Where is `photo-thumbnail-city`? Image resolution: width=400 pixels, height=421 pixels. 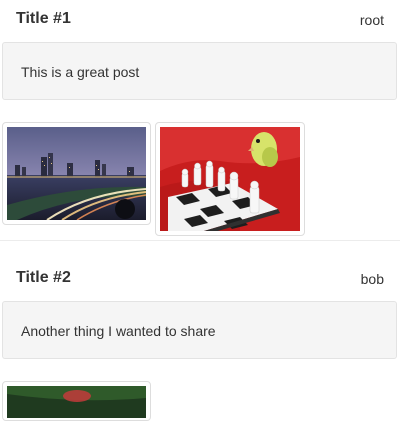
photo-thumbnail-city is located at coordinates (76, 173).